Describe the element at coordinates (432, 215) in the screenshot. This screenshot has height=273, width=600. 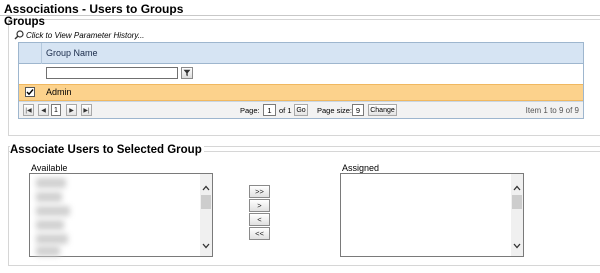
I see `assigned-users-list` at that location.